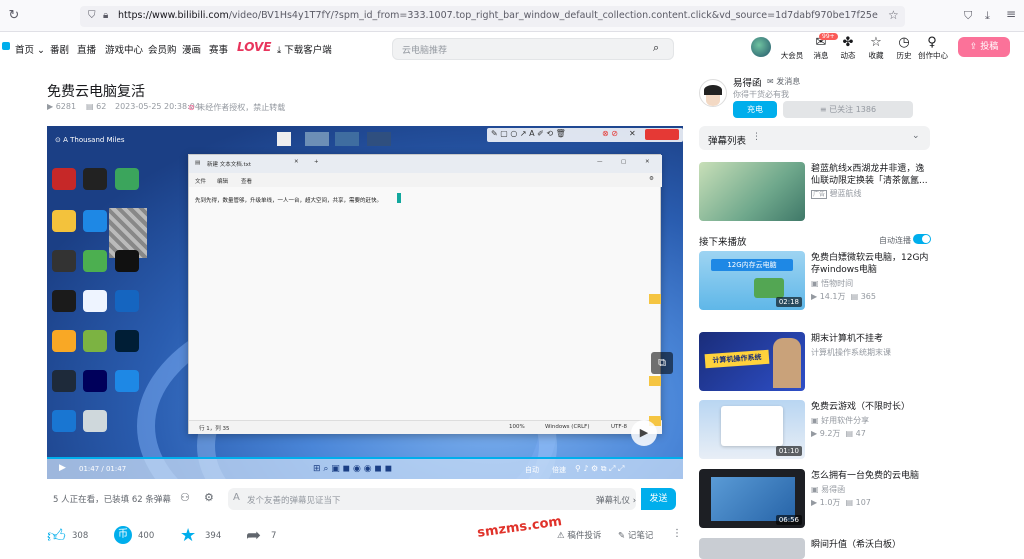  I want to click on close-window-icon: ✕, so click(647, 162).